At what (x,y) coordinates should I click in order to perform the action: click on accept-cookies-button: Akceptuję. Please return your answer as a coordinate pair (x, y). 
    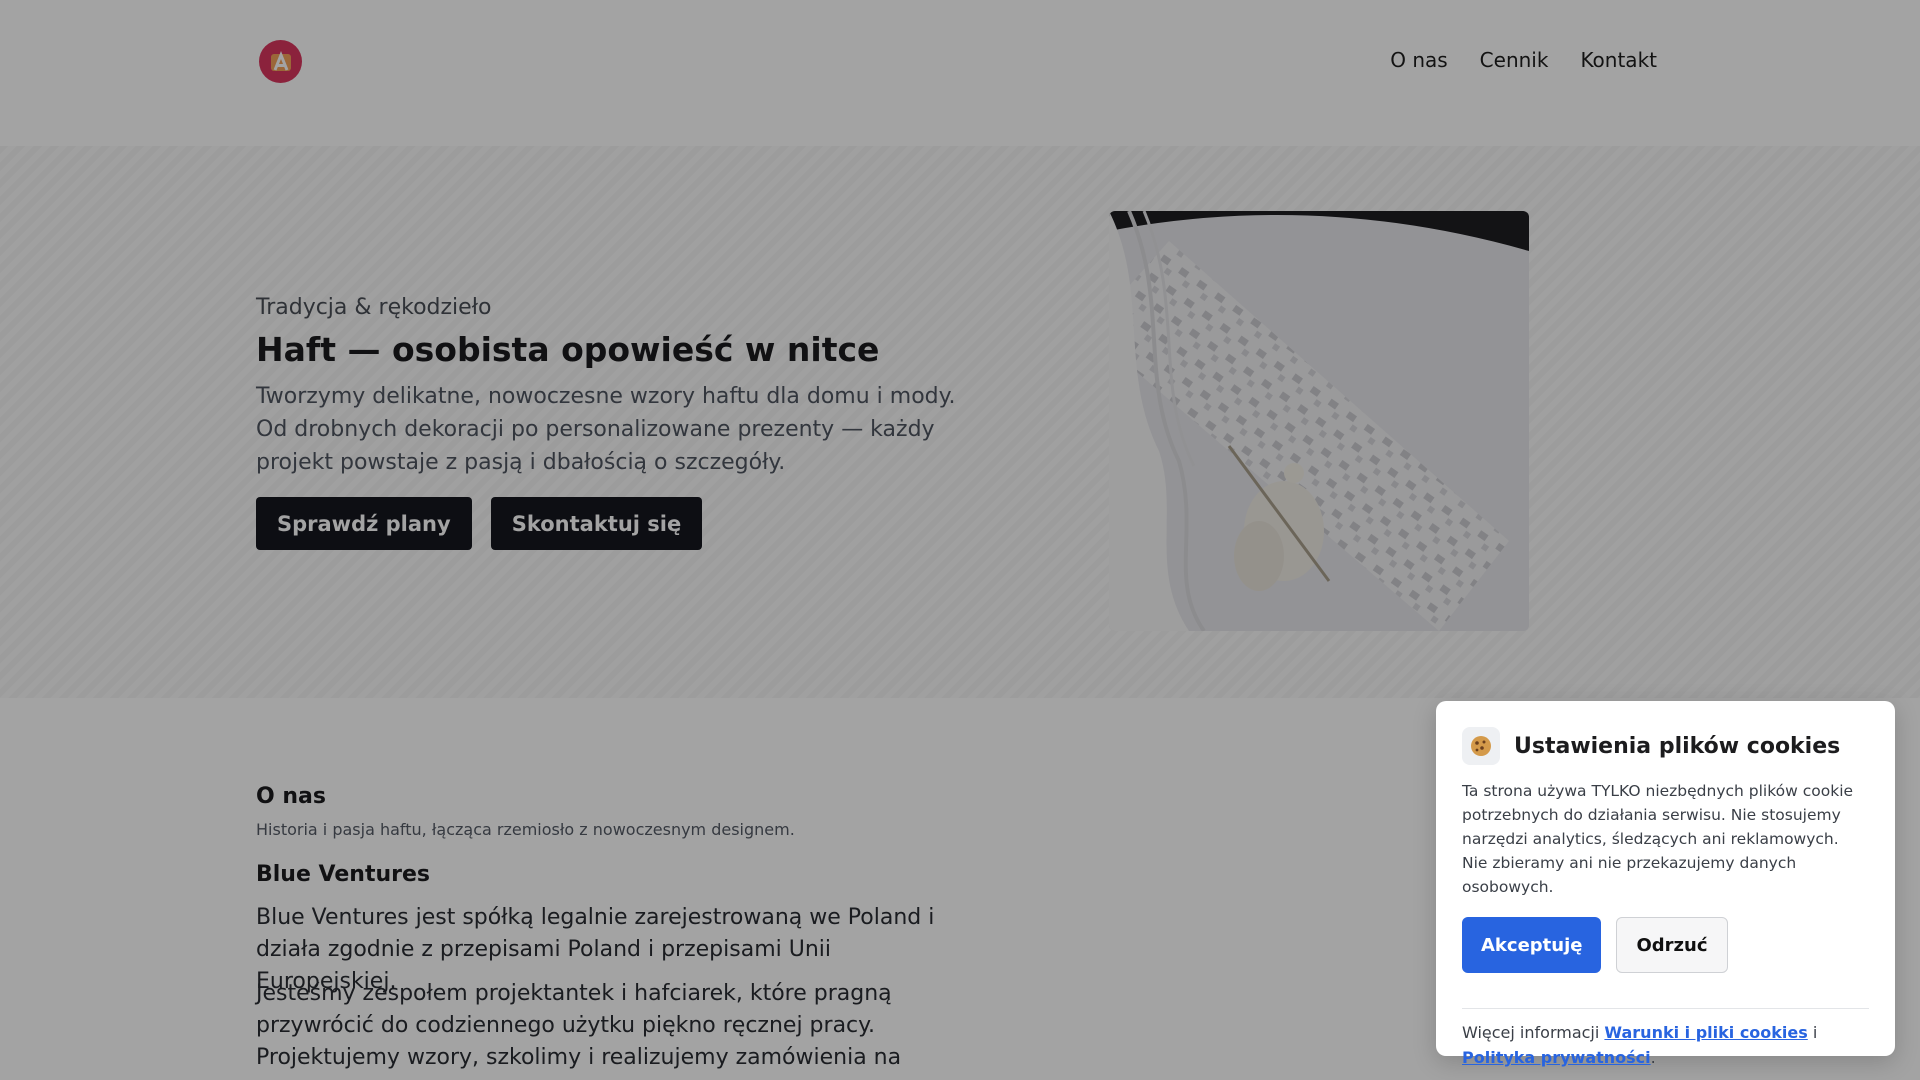
    Looking at the image, I should click on (1532, 945).